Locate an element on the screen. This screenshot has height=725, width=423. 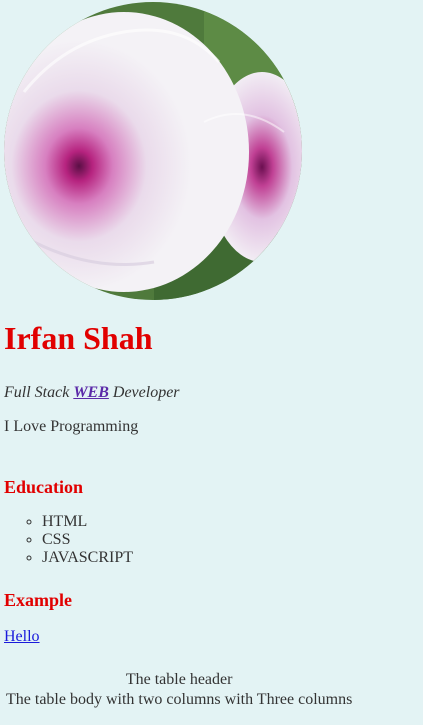
example-heading: Example is located at coordinates (38, 600).